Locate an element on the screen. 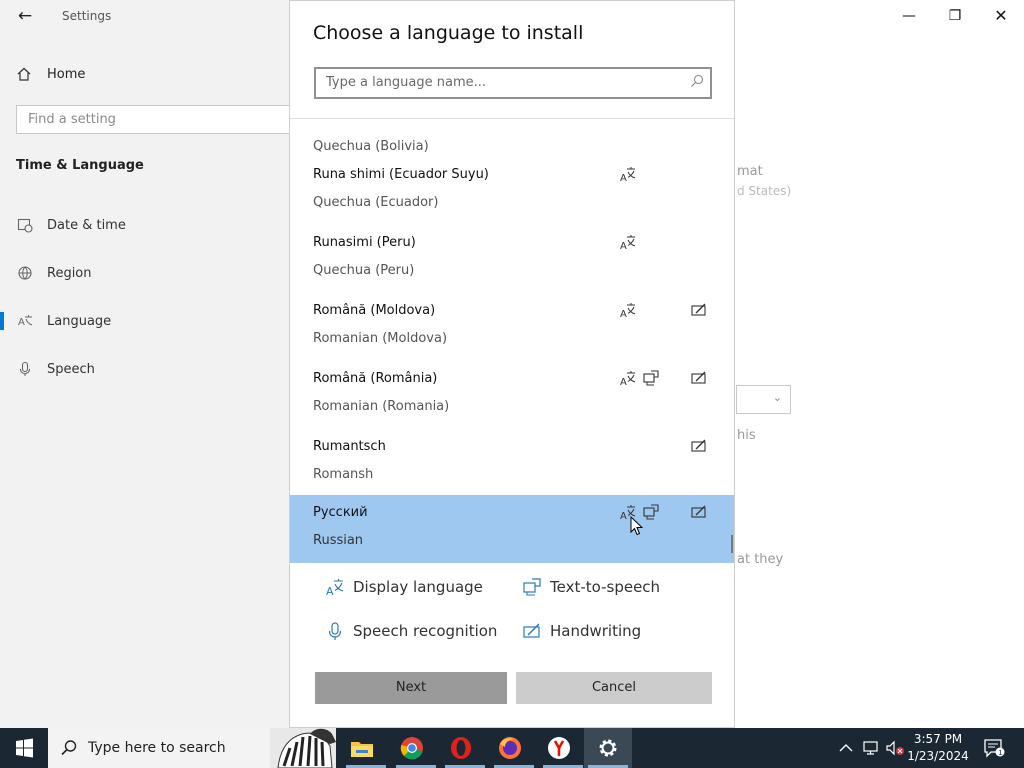  zebra-highlight-icon is located at coordinates (303, 748).